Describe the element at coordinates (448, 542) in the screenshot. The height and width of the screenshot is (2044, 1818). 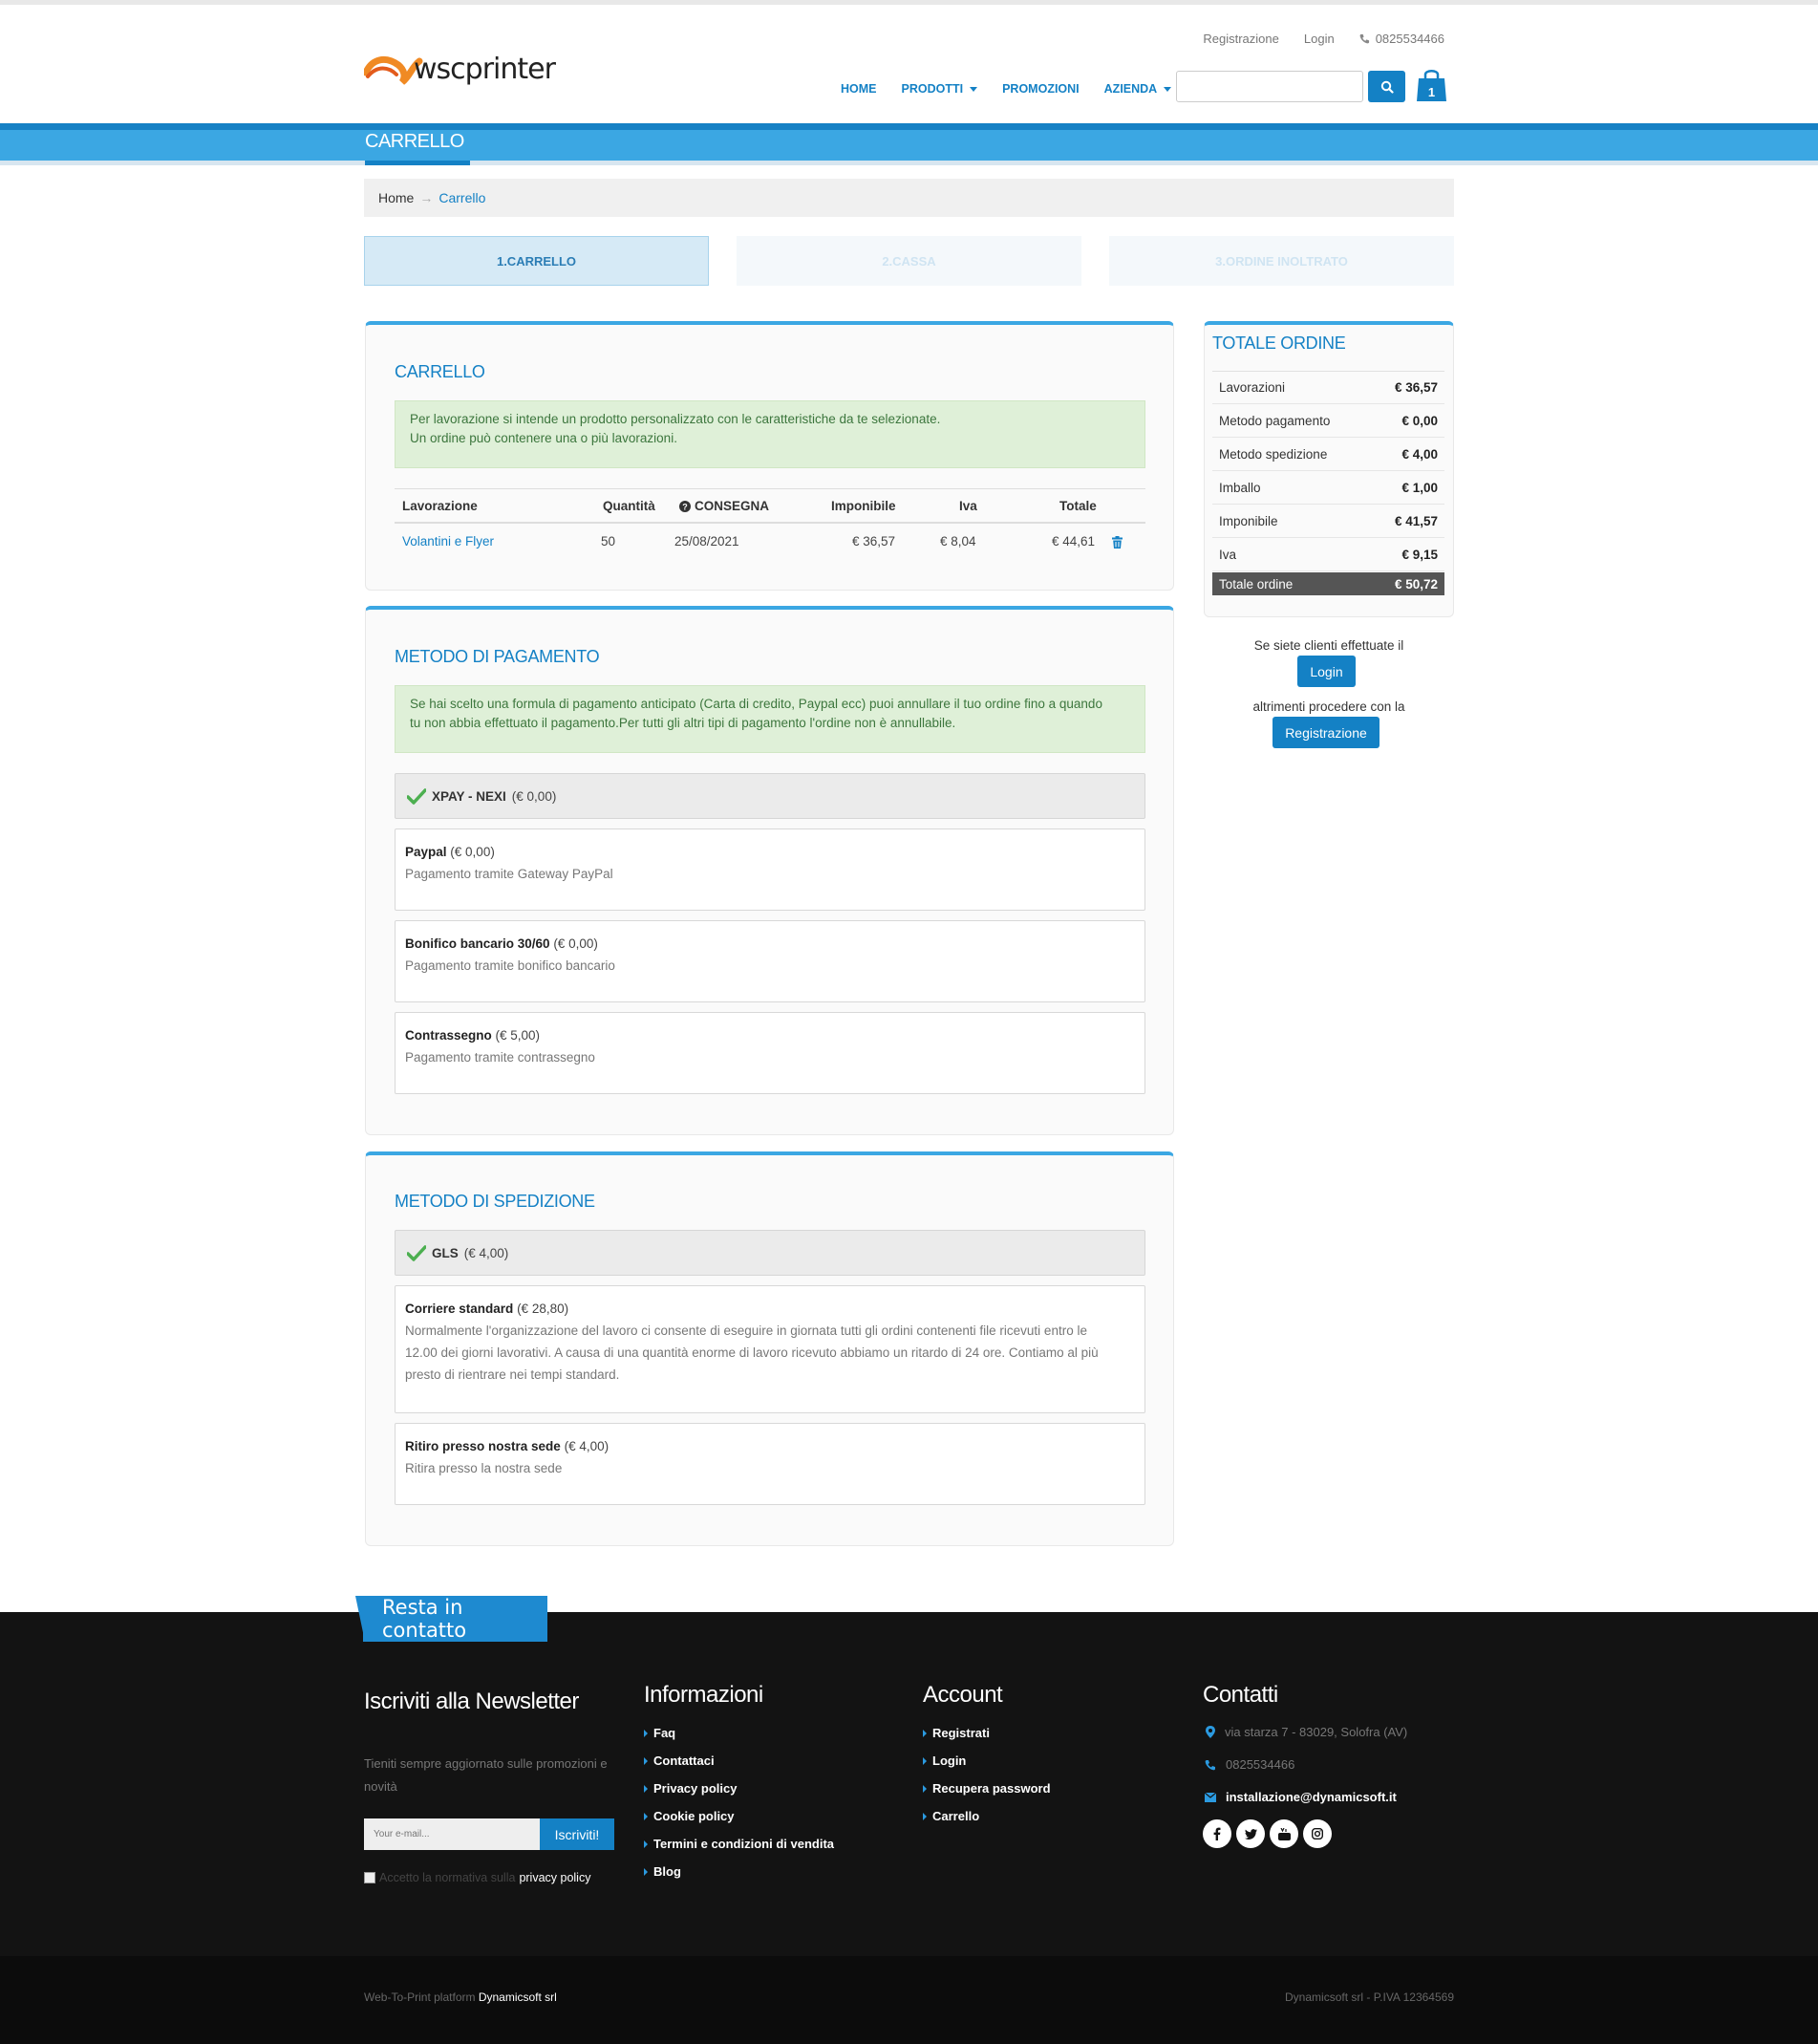
I see `cart-row-job: Volantini e Flyer` at that location.